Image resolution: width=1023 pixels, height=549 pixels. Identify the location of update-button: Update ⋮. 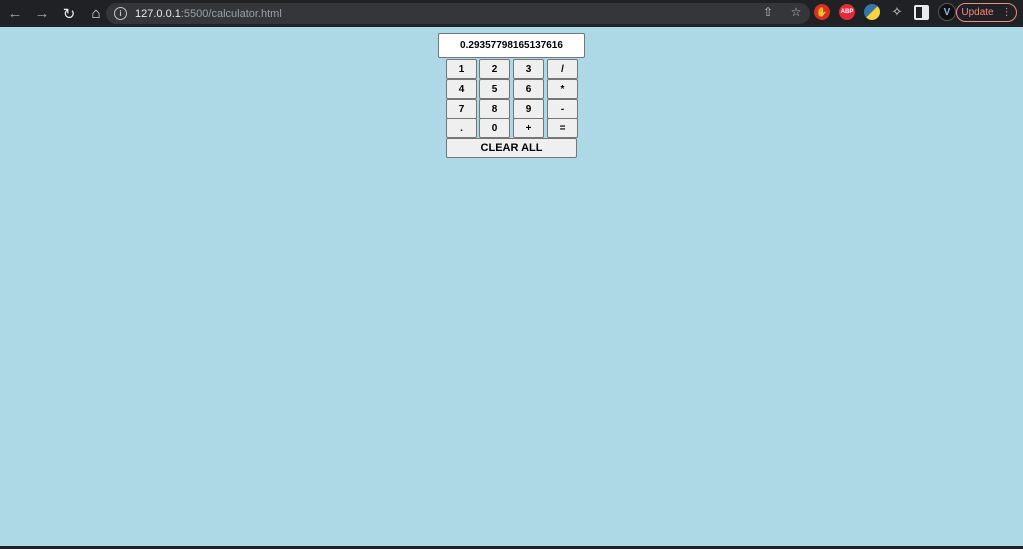
(986, 12).